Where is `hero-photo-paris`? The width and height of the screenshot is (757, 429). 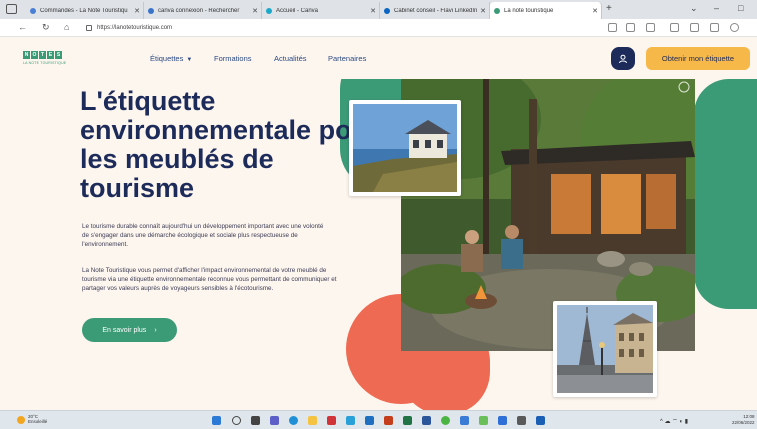
hero-photo-paris is located at coordinates (605, 349).